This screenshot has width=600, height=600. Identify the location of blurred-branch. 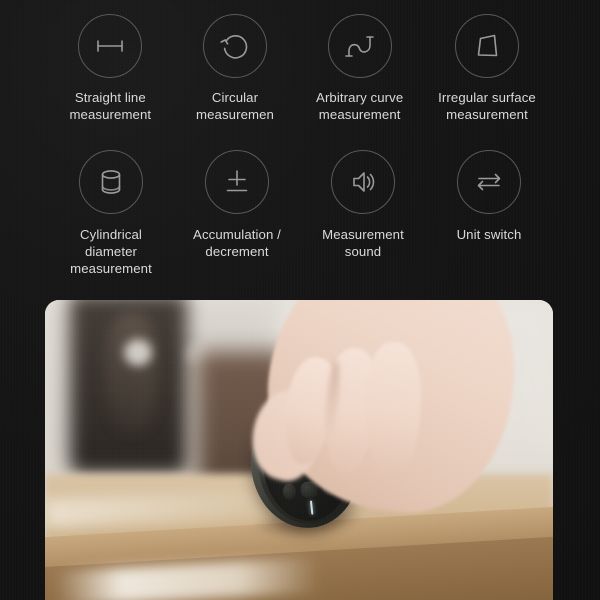
(131, 372).